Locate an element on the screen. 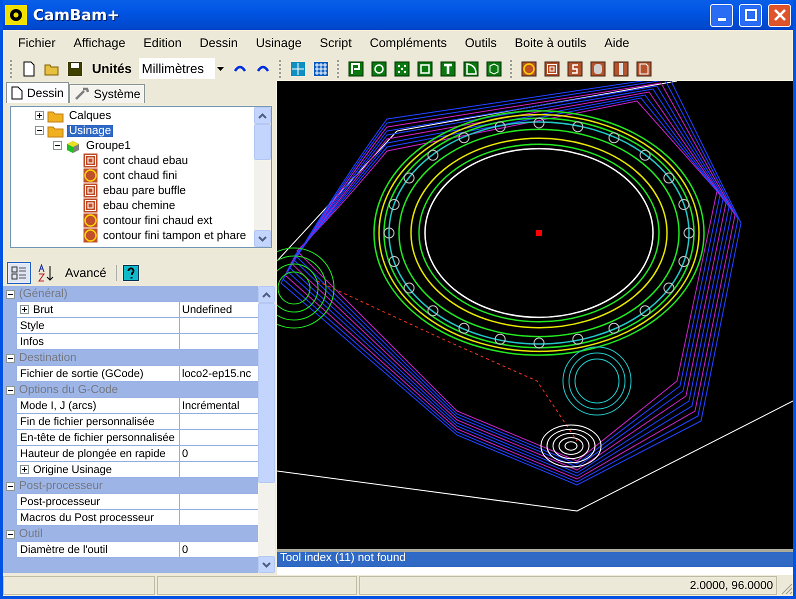 The height and width of the screenshot is (599, 796). units-dropdown: Millimètres is located at coordinates (182, 68).